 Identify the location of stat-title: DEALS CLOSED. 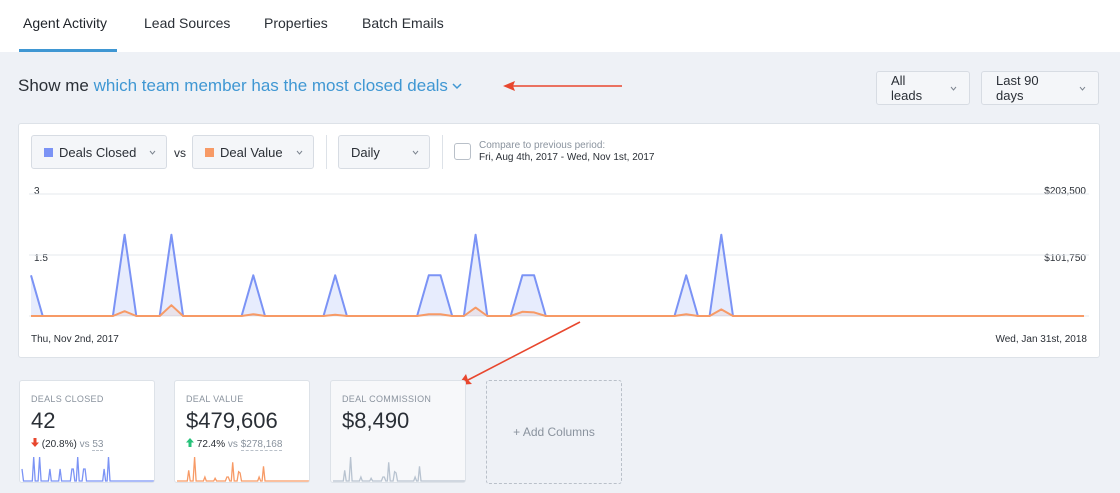
(67, 399).